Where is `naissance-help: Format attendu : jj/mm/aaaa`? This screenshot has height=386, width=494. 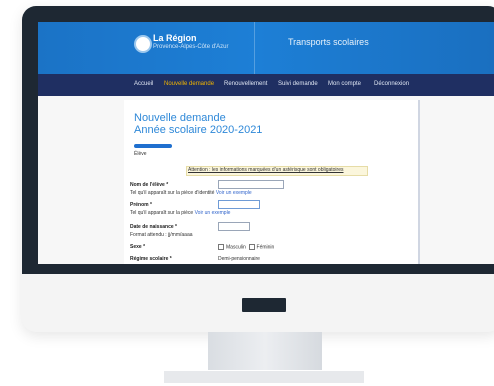 naissance-help: Format attendu : jj/mm/aaaa is located at coordinates (161, 235).